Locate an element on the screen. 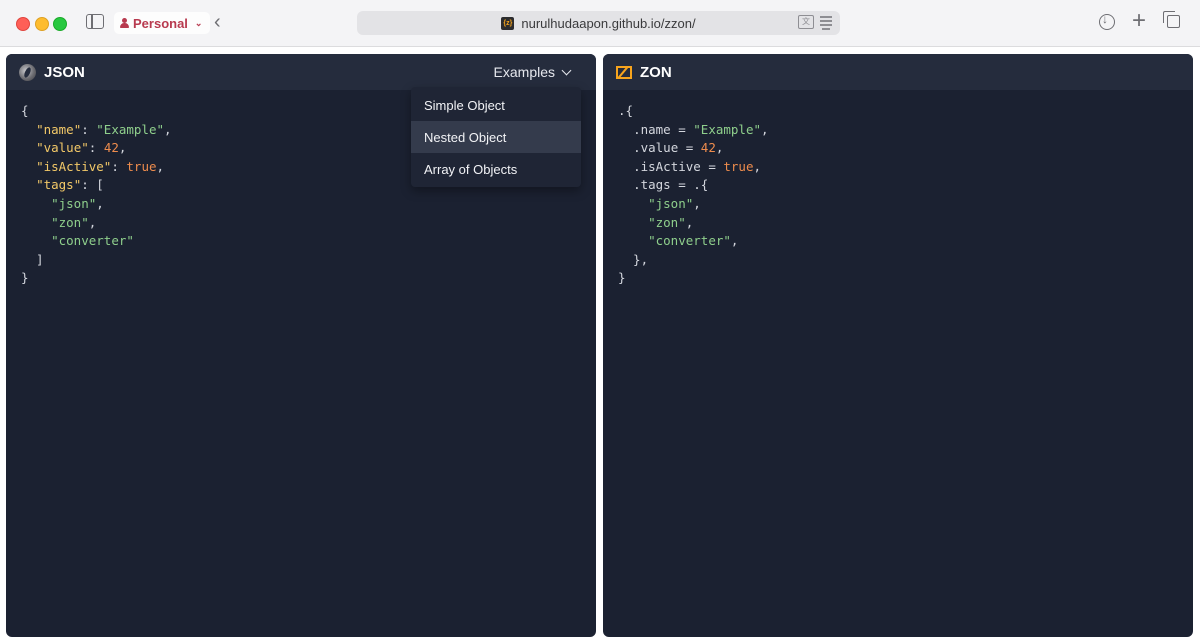 This screenshot has width=1200, height=642. left-code-line: "zon", is located at coordinates (301, 223).